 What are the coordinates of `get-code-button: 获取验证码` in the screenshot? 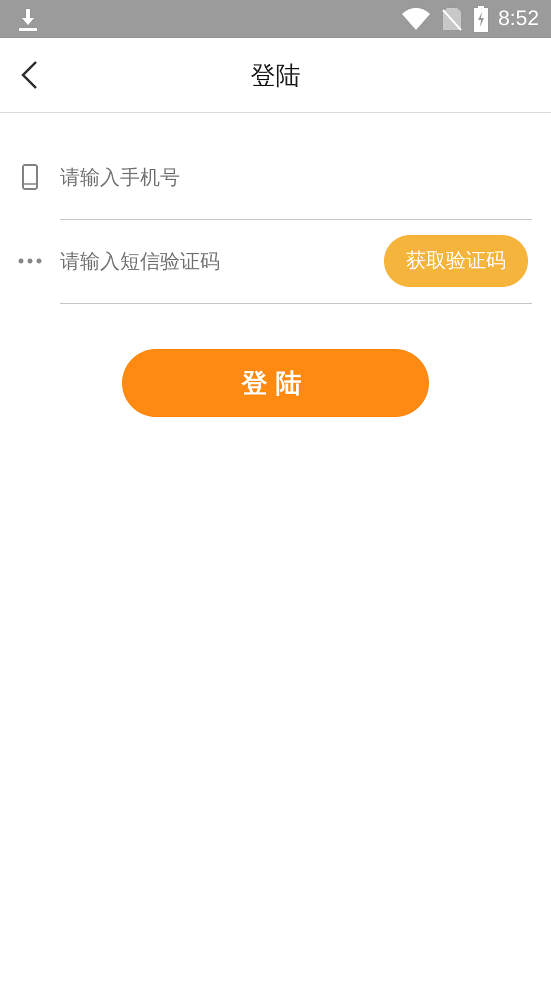 It's located at (456, 260).